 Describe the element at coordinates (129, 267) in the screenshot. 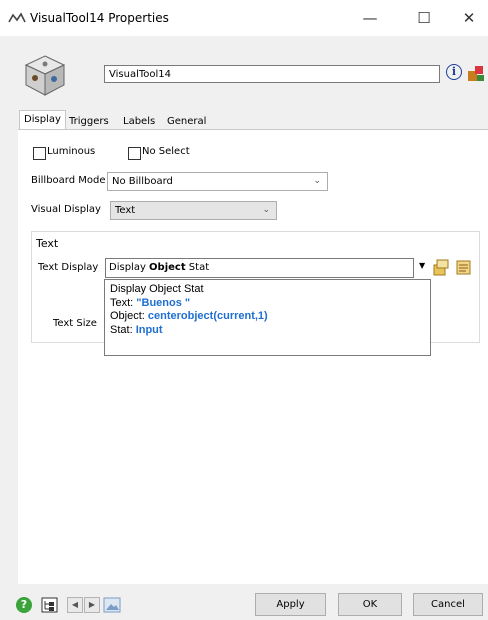

I see `text-display-prefix: Display` at that location.